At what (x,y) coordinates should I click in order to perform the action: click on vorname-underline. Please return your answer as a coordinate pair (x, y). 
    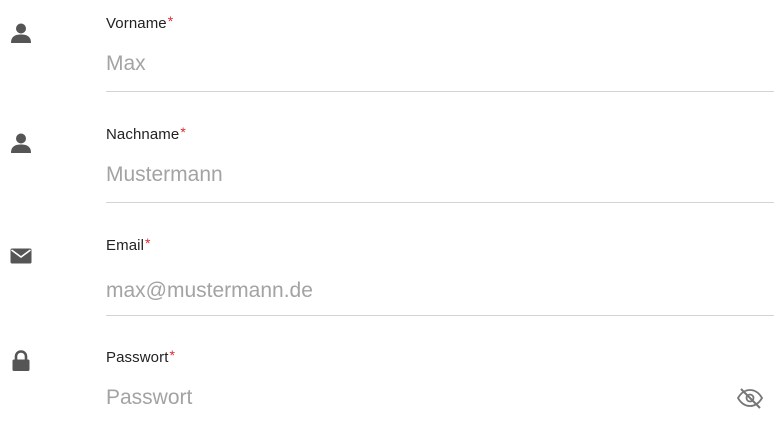
    Looking at the image, I should click on (440, 91).